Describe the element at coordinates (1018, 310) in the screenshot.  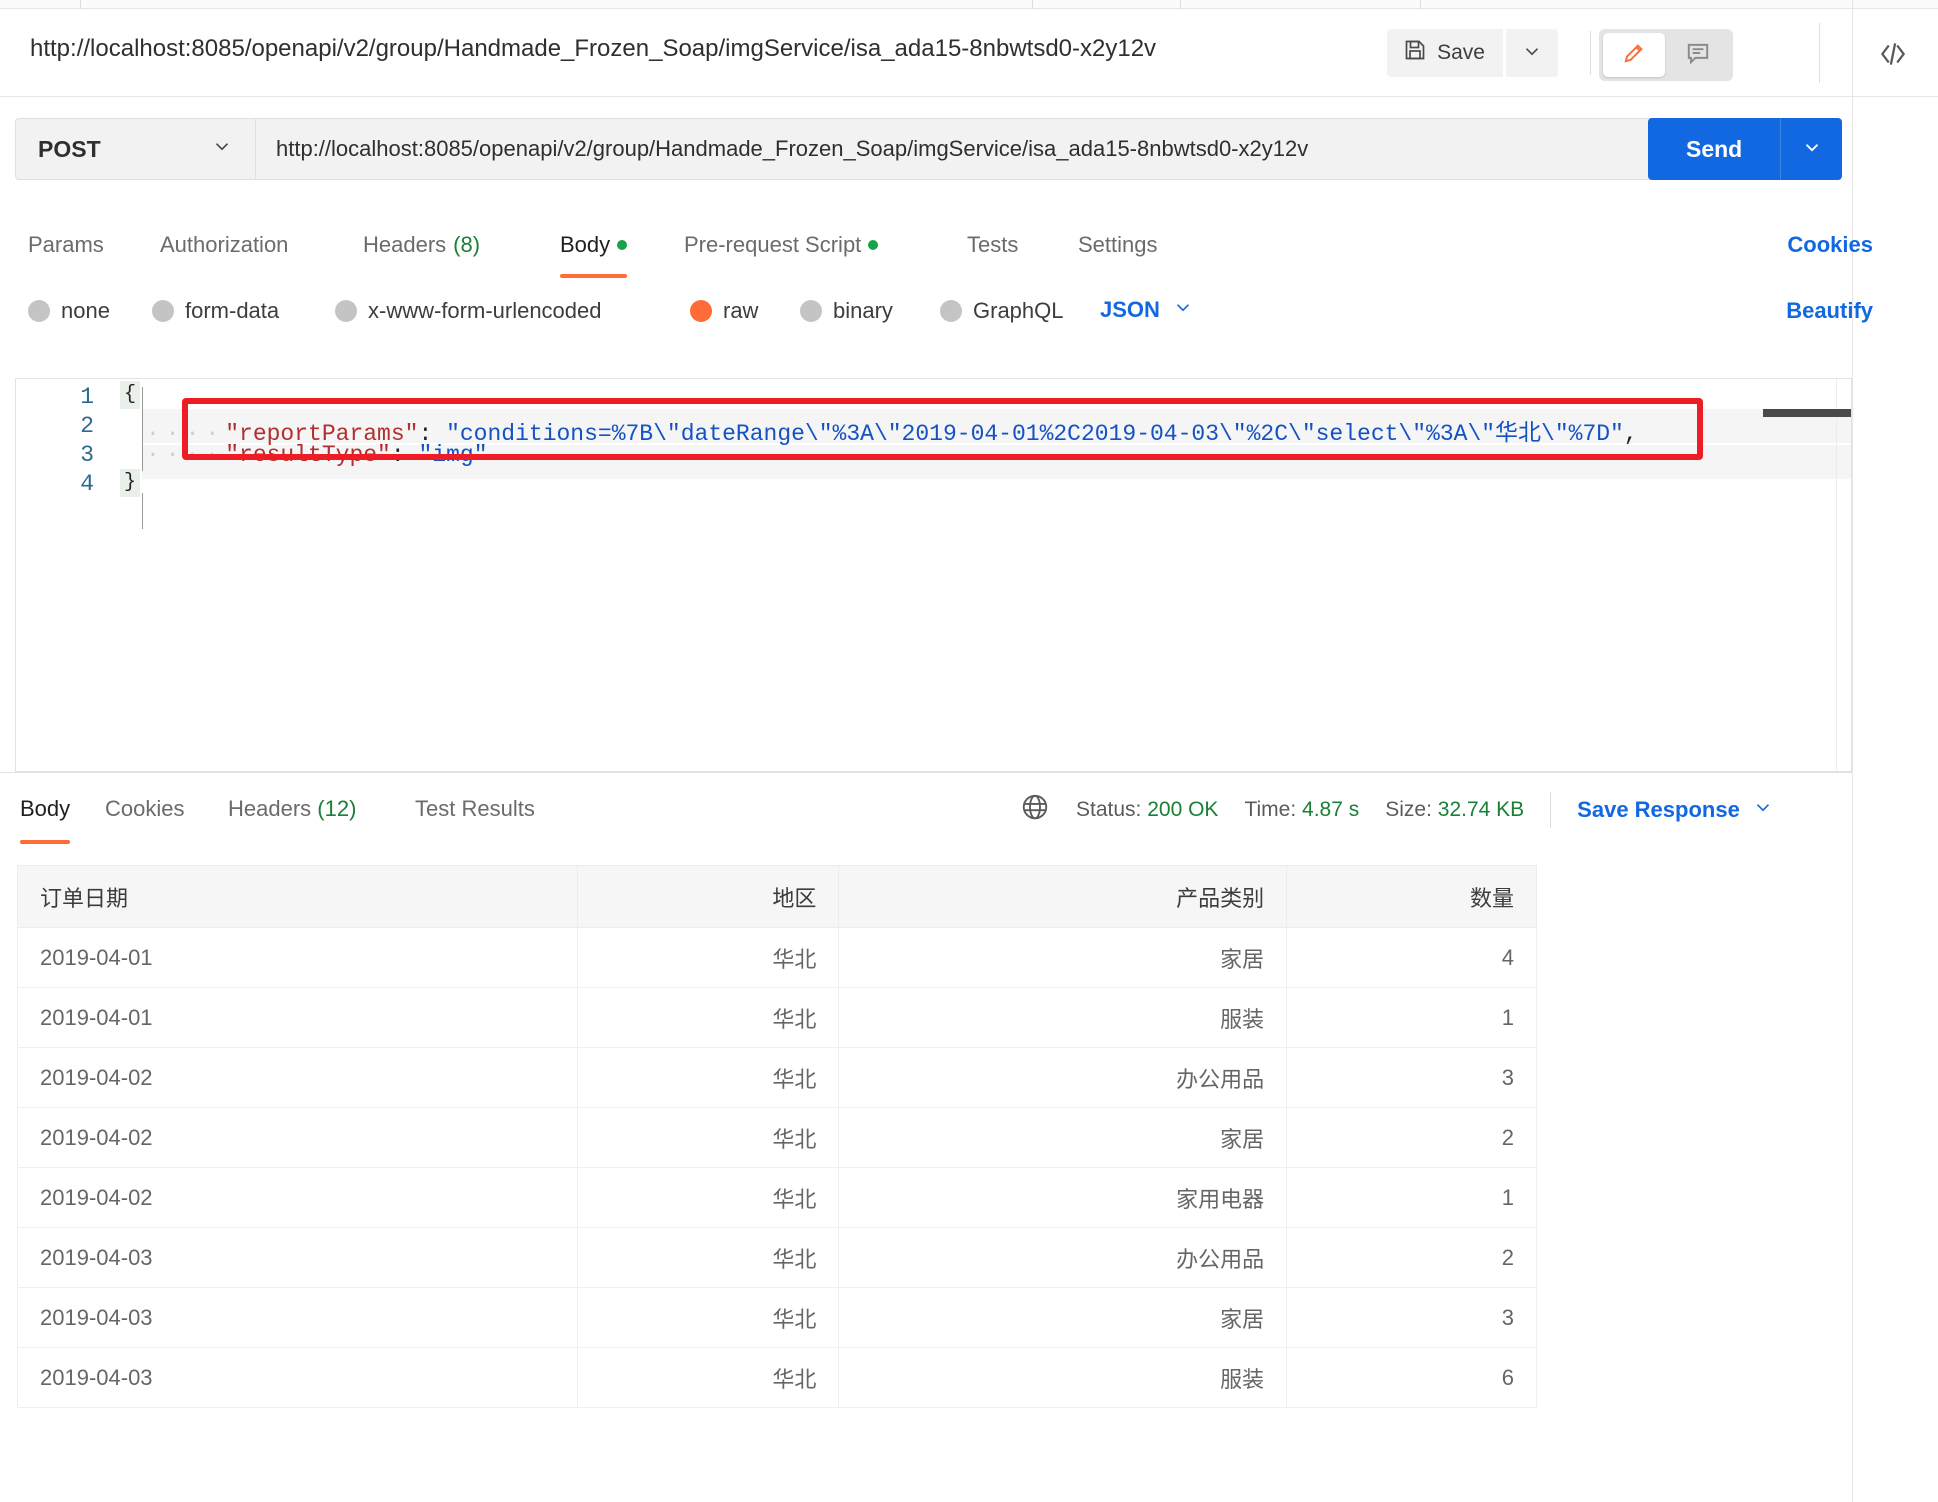
I see `radio-label: GraphQL` at that location.